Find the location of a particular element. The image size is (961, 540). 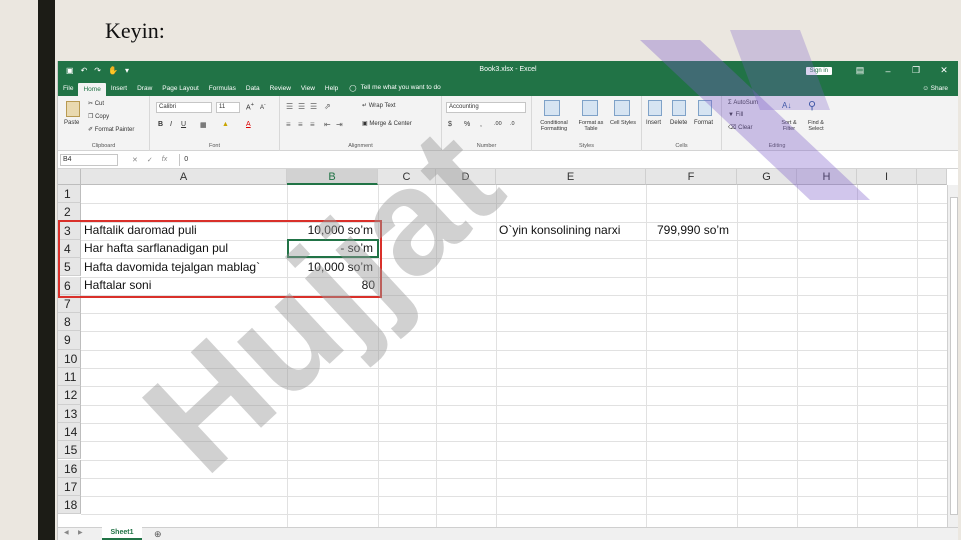

underline-button: U is located at coordinates (183, 124).